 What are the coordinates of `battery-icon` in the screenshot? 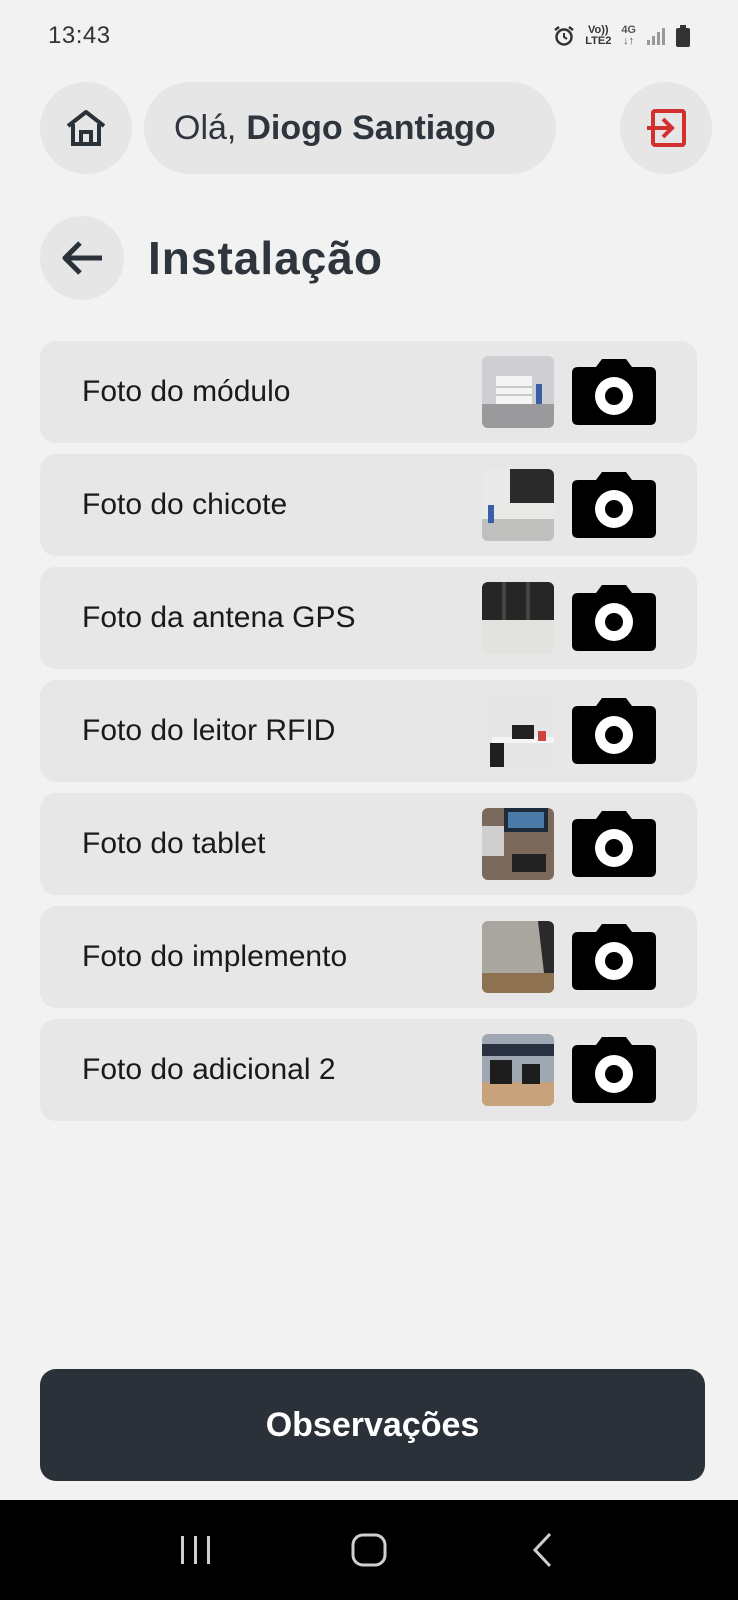 It's located at (683, 36).